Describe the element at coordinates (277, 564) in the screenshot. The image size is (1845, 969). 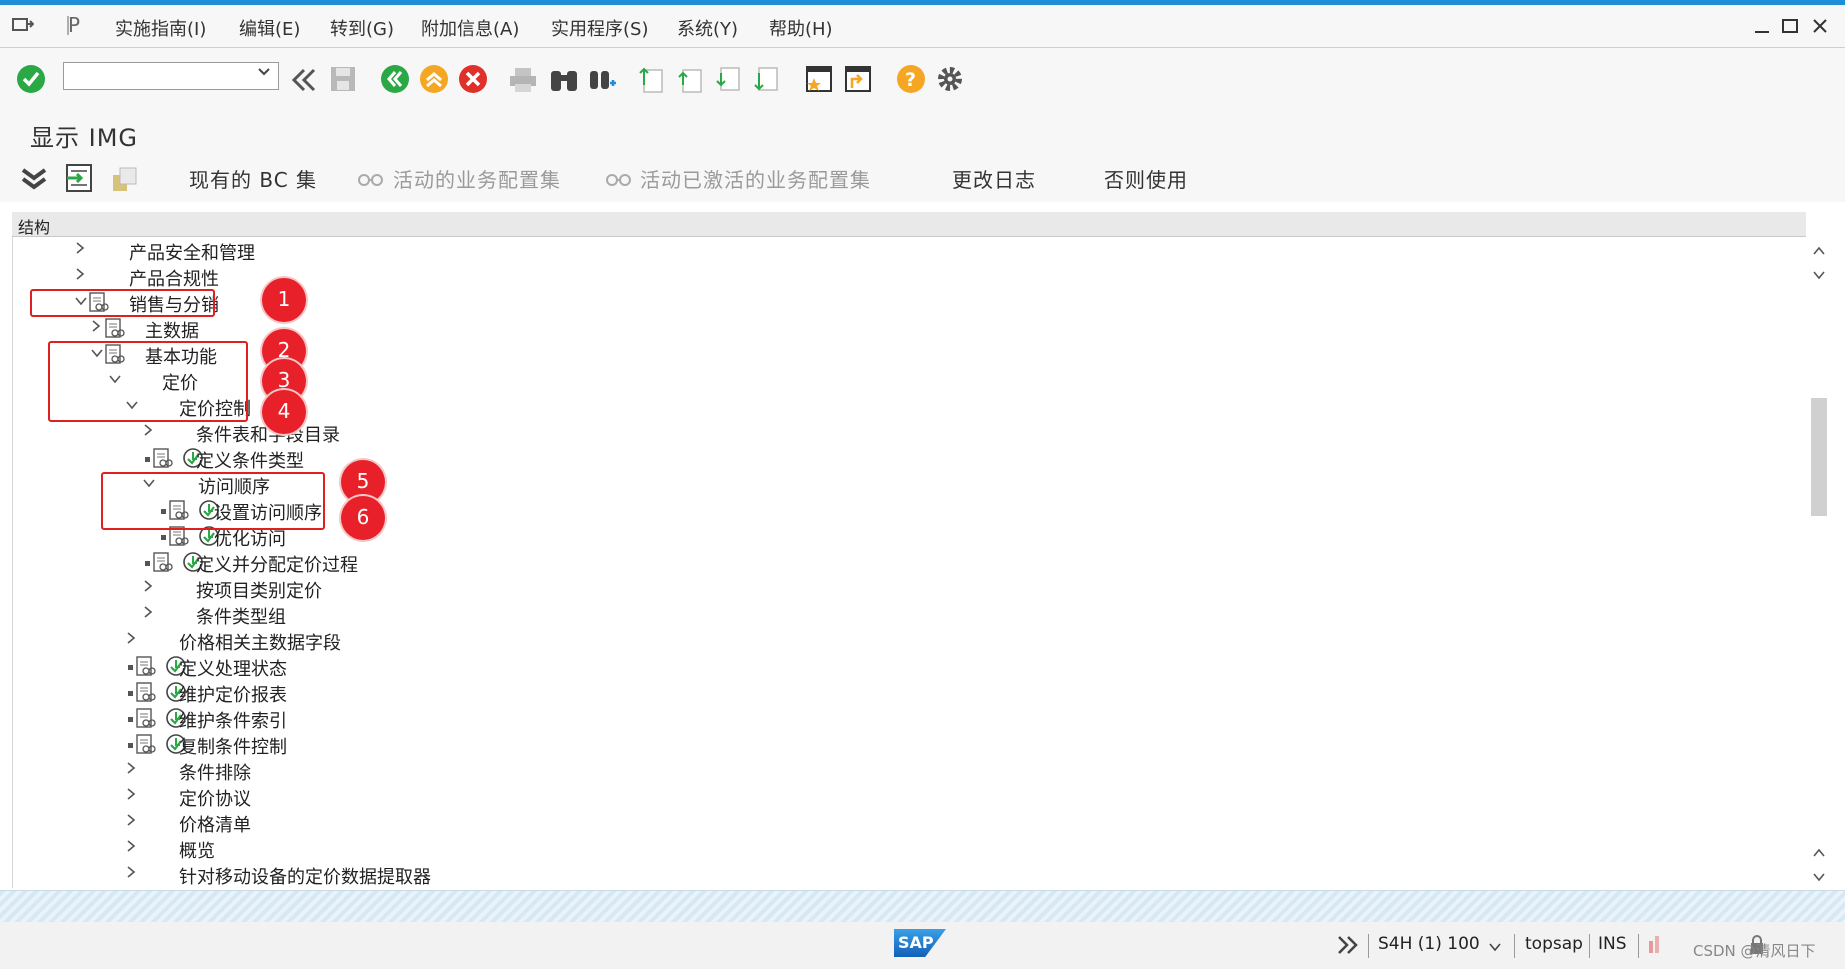
I see `tree-node-label: 定义并分配定价过程` at that location.